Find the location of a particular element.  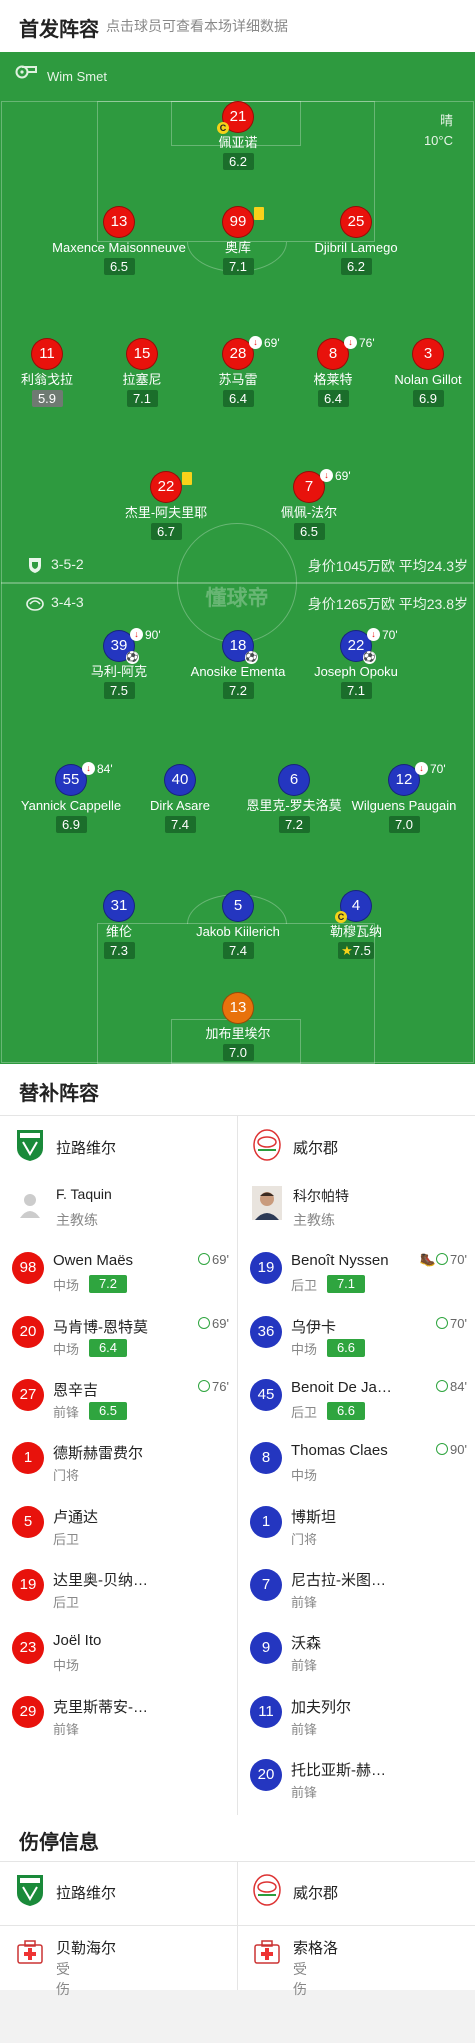

coach-photo-icon is located at coordinates (267, 1203).